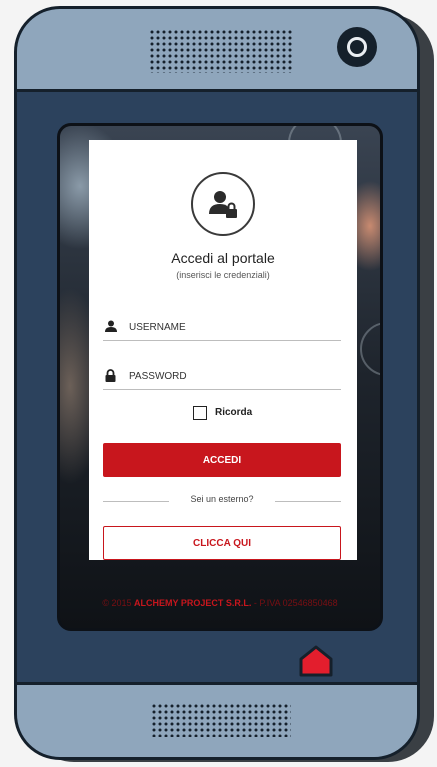 The width and height of the screenshot is (437, 767). Describe the element at coordinates (223, 258) in the screenshot. I see `login-title: Accedi al portale` at that location.